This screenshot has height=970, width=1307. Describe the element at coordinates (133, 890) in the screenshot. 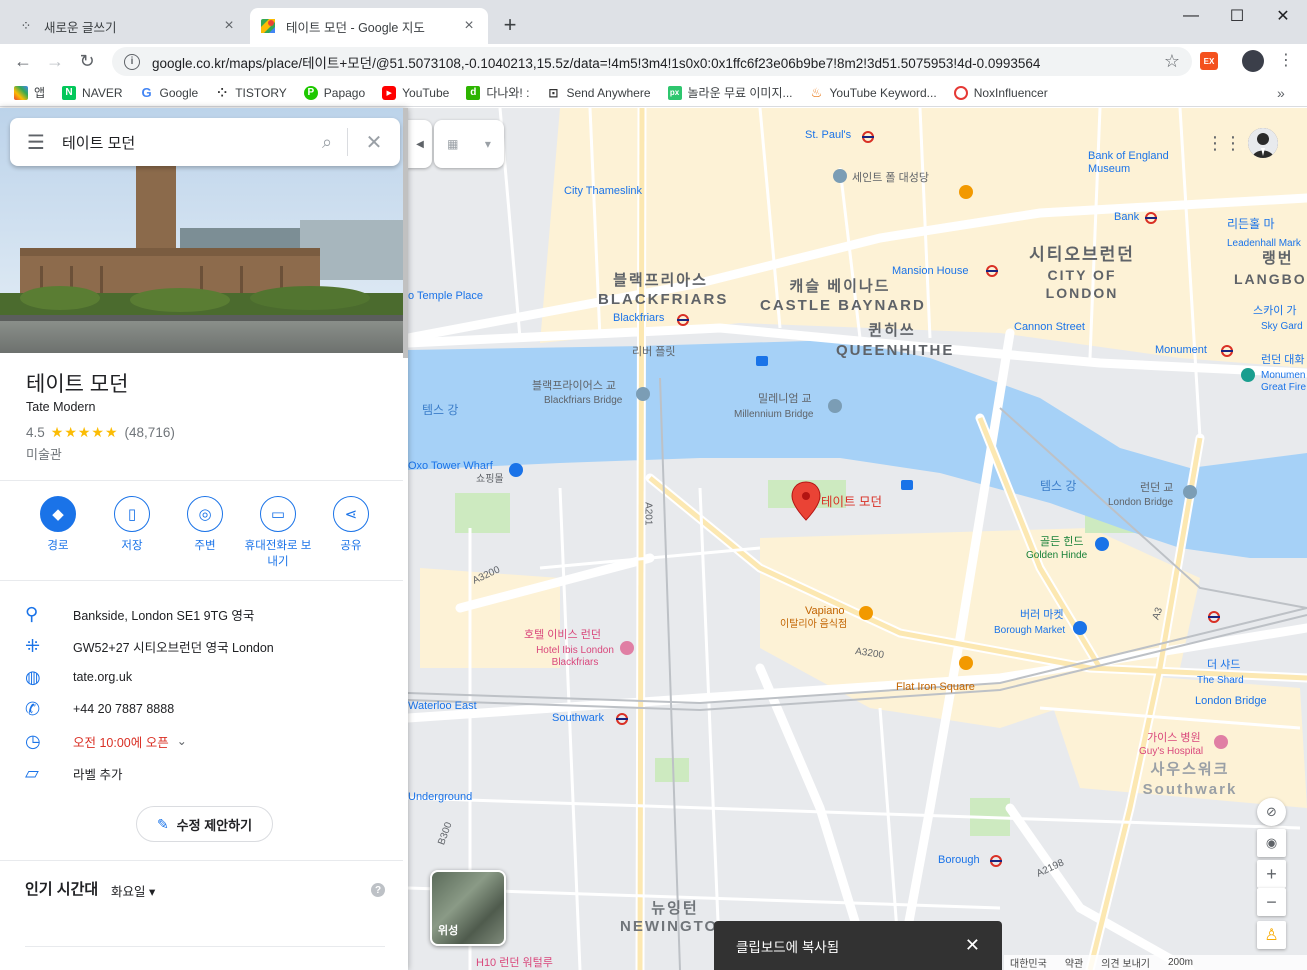

I see `popular-day-select: 화요일 ▾` at that location.